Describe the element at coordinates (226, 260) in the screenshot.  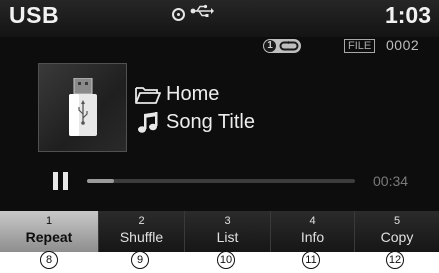
I see `callout-10: 10` at that location.